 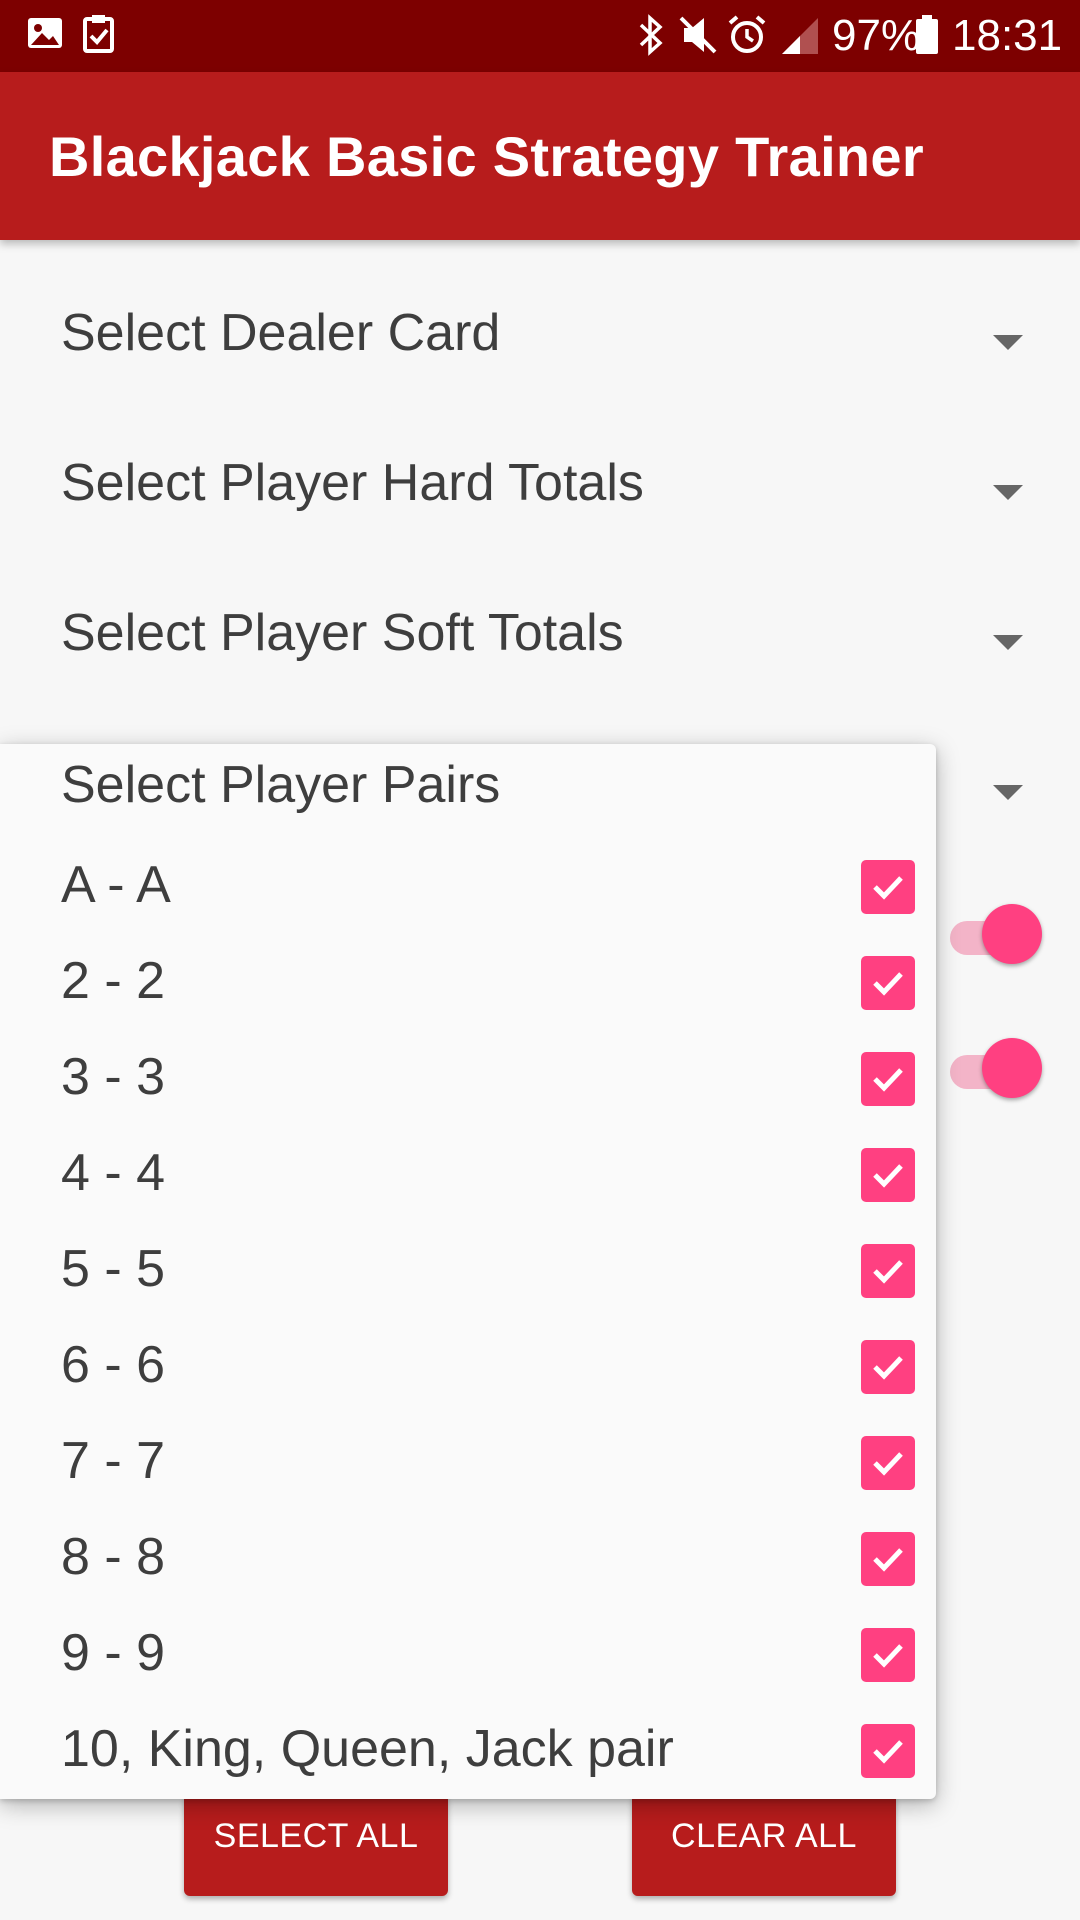 I want to click on dropdown-title: Select Player Pairs, so click(x=281, y=785).